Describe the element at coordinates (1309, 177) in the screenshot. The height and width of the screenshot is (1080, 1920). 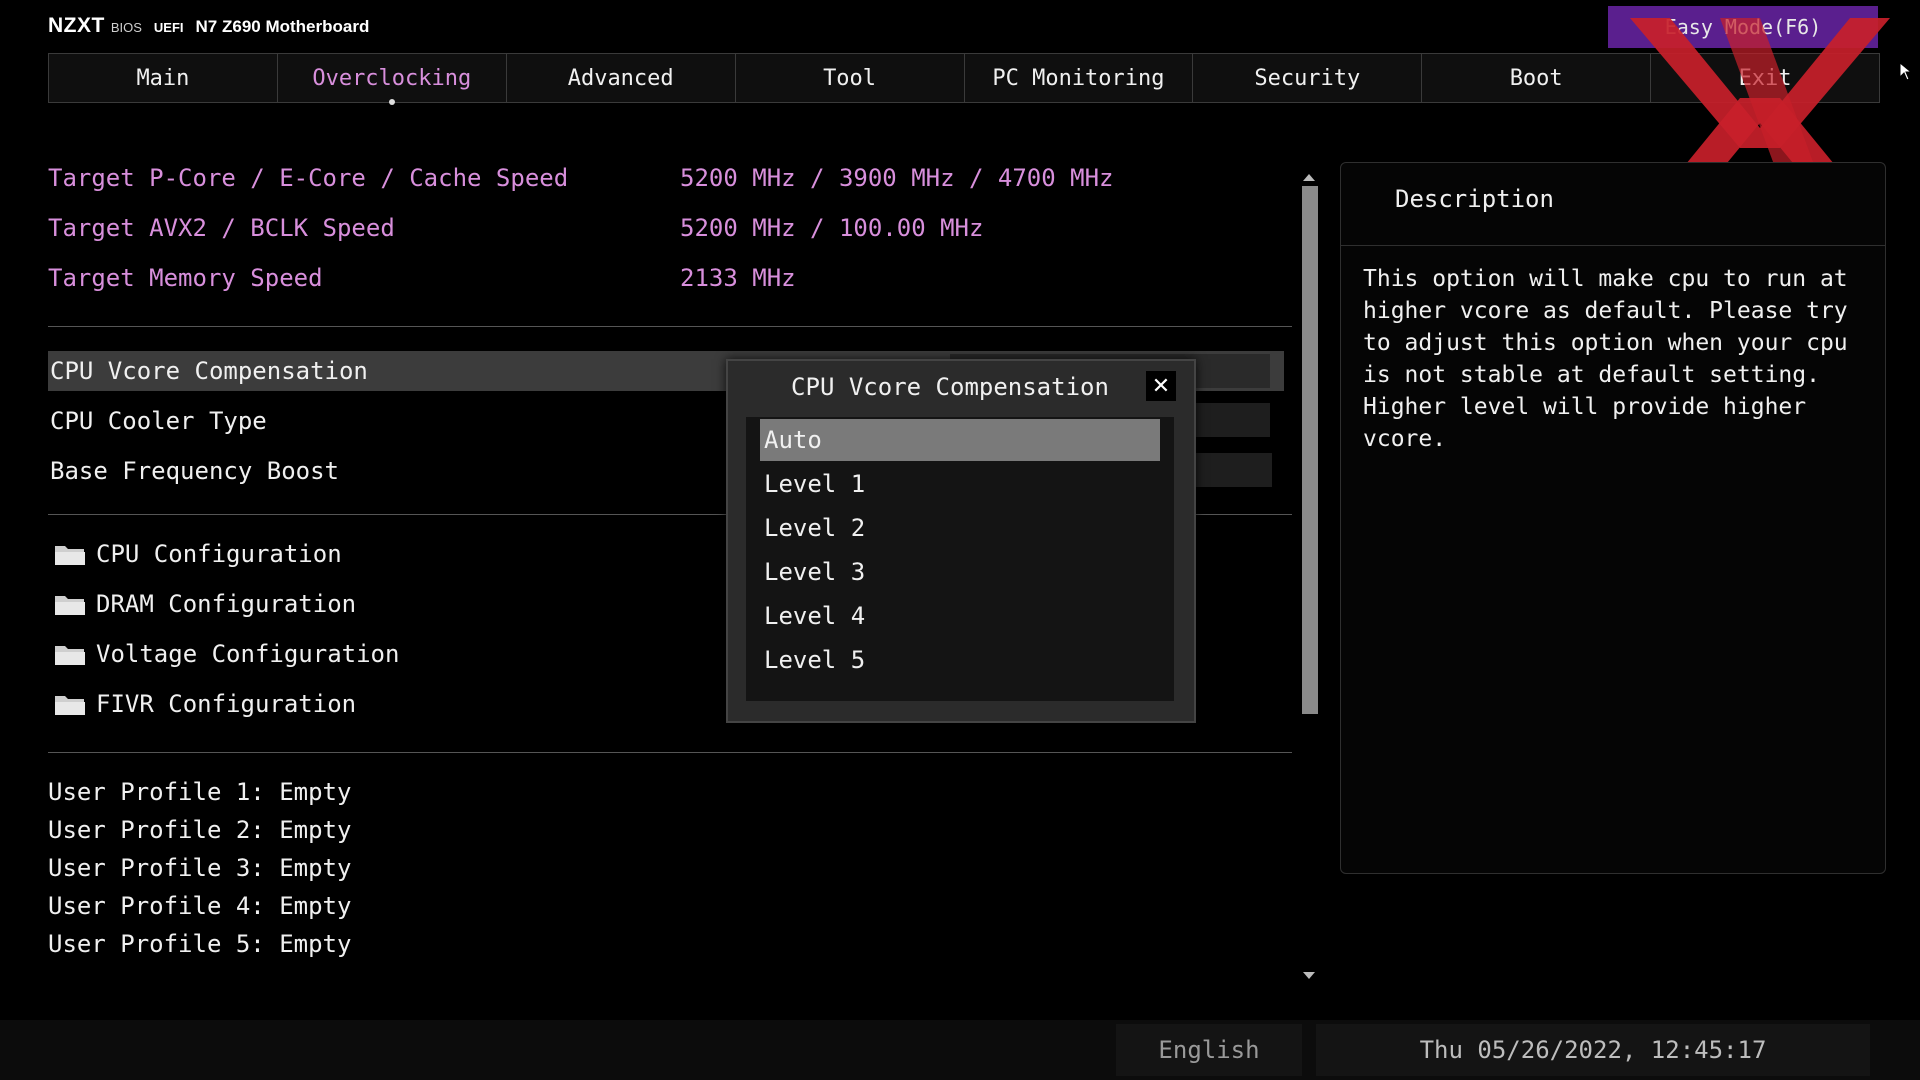
I see `scroll-up-arrow-icon` at that location.